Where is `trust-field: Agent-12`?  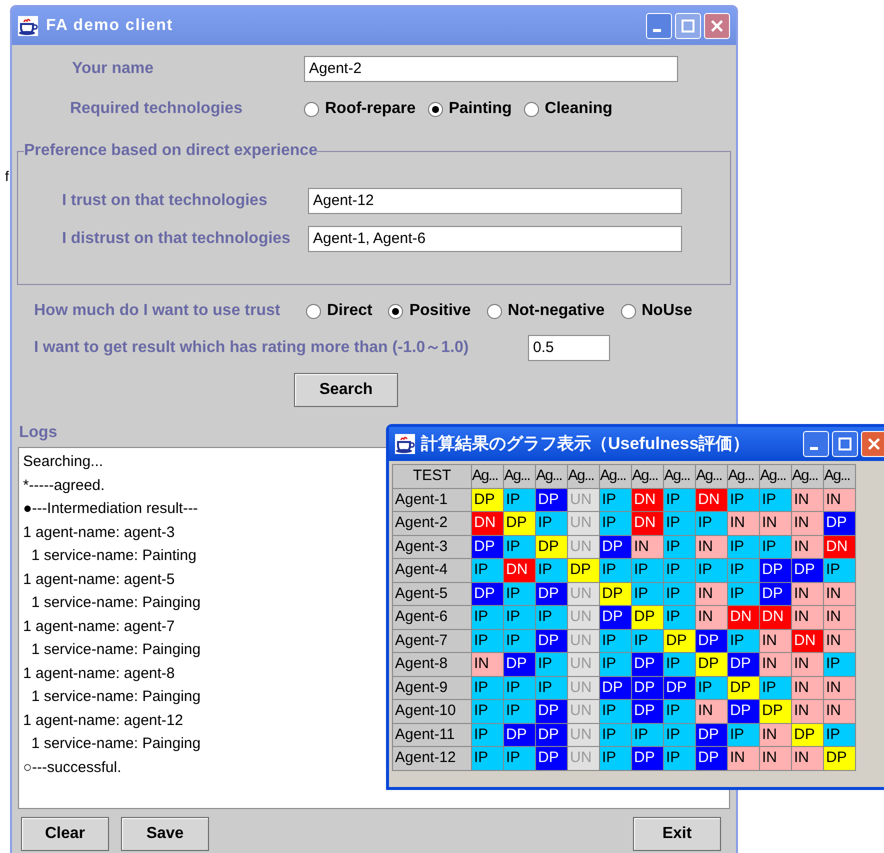
trust-field: Agent-12 is located at coordinates (495, 201).